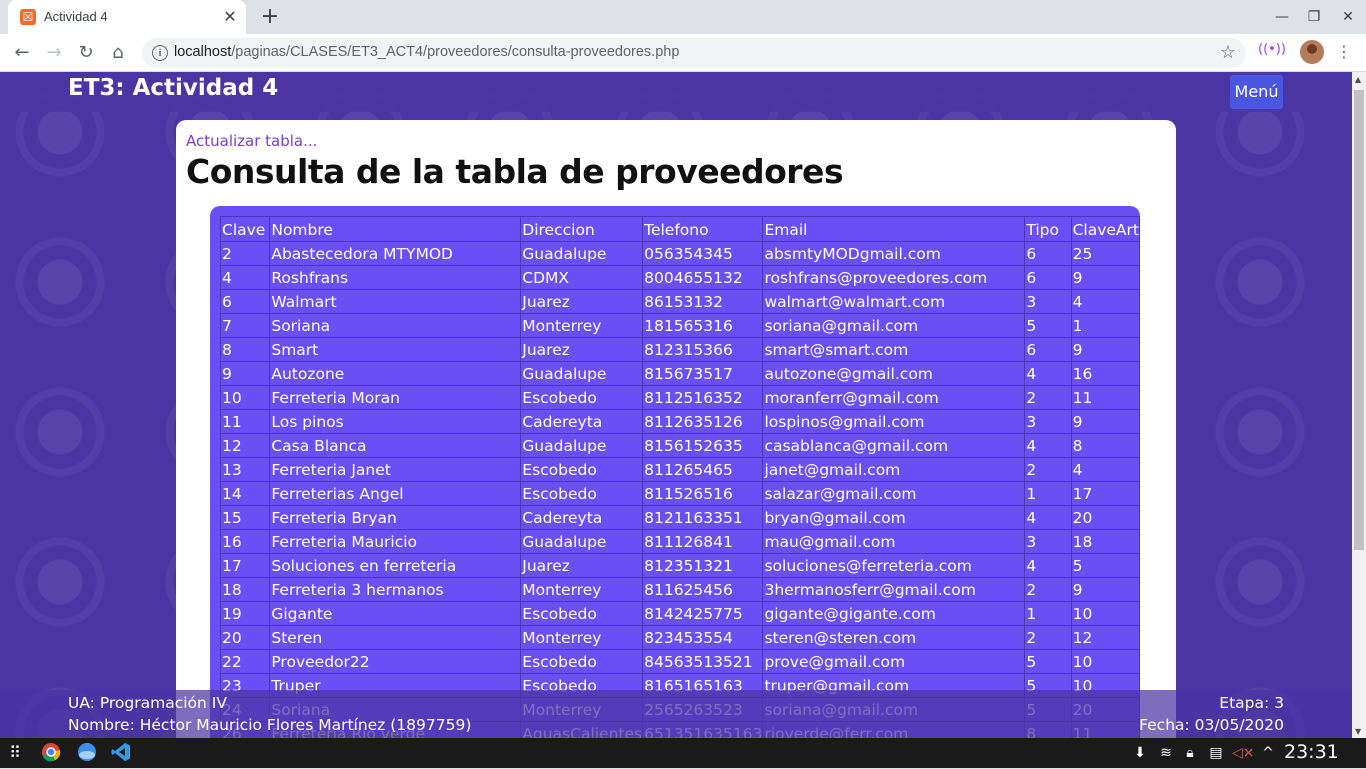  Describe the element at coordinates (703, 637) in the screenshot. I see `cell-telefono: 823453554` at that location.